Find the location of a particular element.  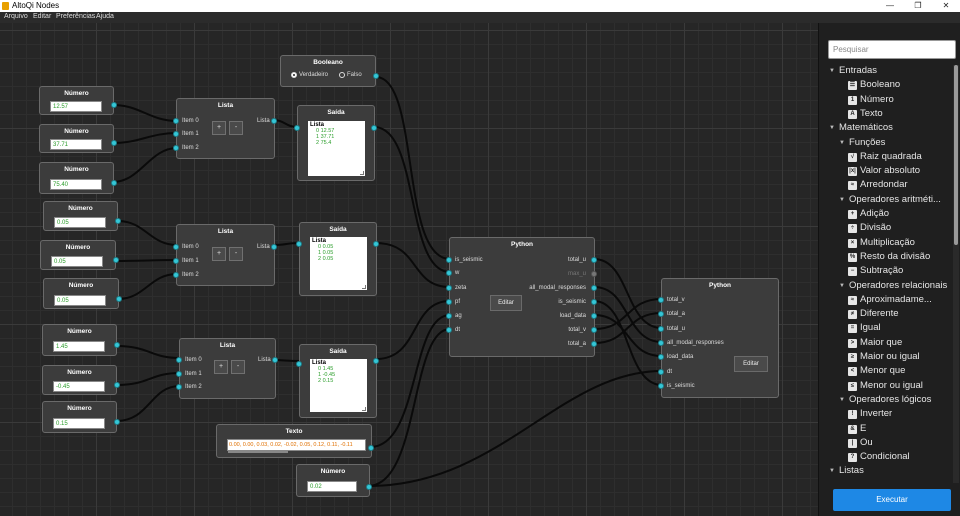

tree-item: 1 Número is located at coordinates (886, 101).